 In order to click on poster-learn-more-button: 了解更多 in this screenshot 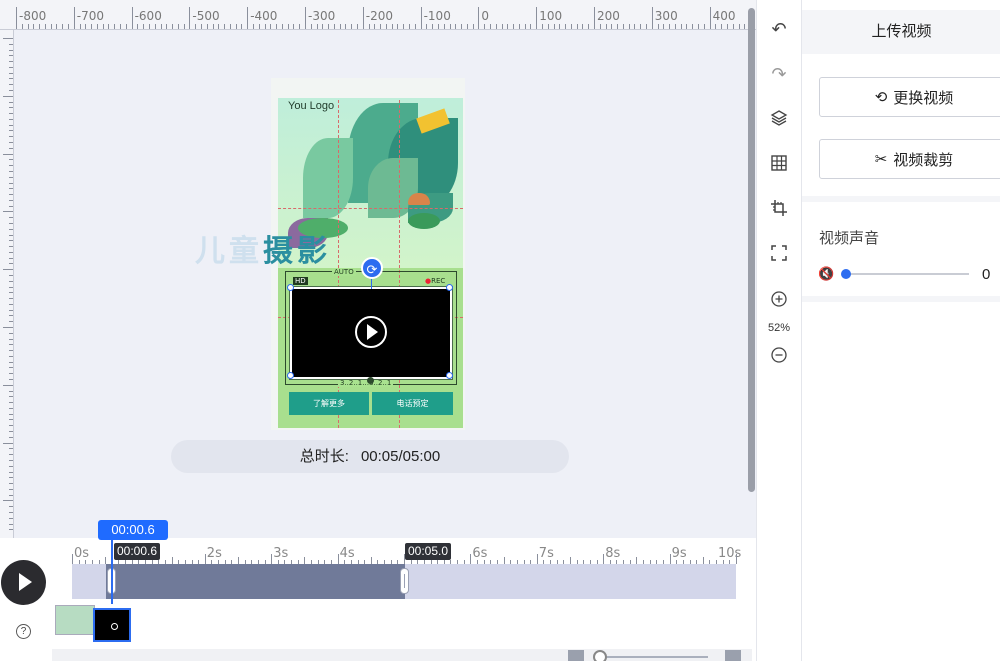, I will do `click(329, 403)`.